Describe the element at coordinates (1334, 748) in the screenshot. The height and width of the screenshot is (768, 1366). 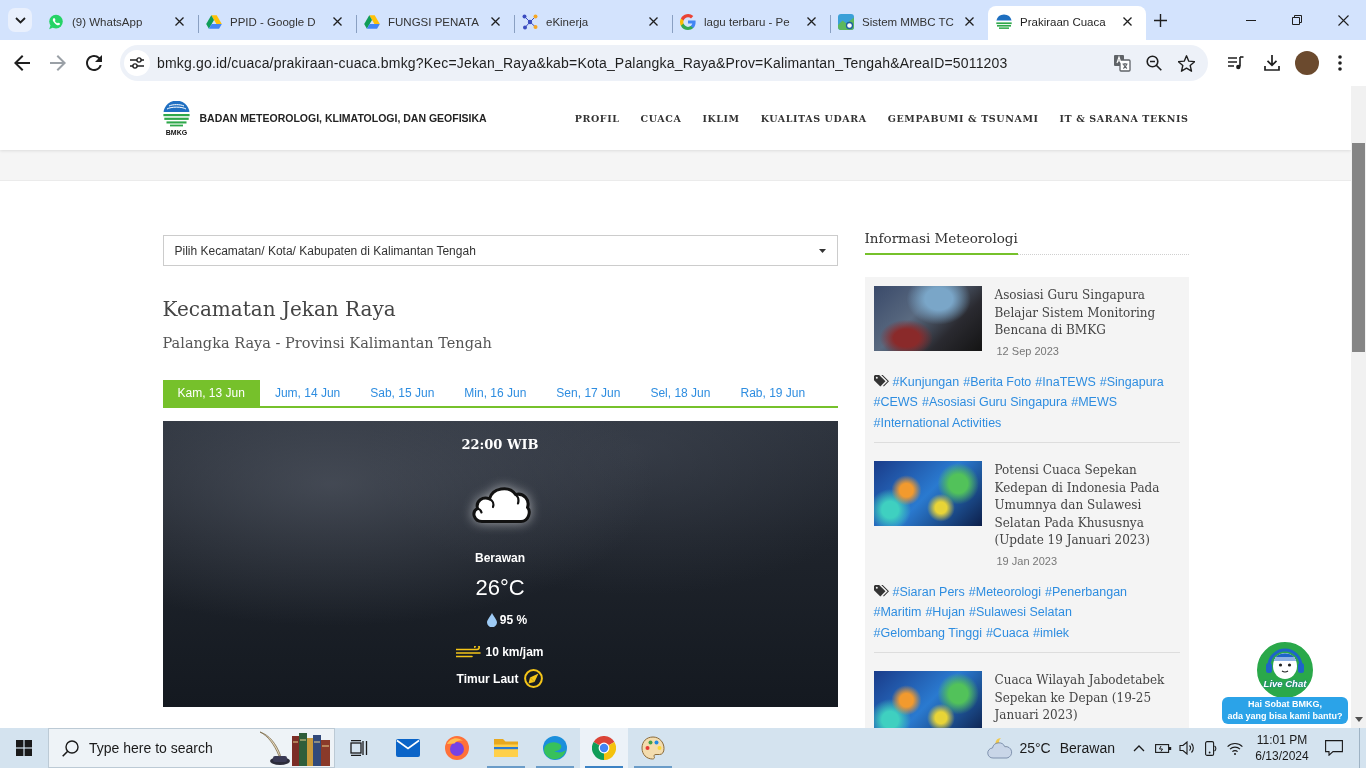
I see `notification-icon` at that location.